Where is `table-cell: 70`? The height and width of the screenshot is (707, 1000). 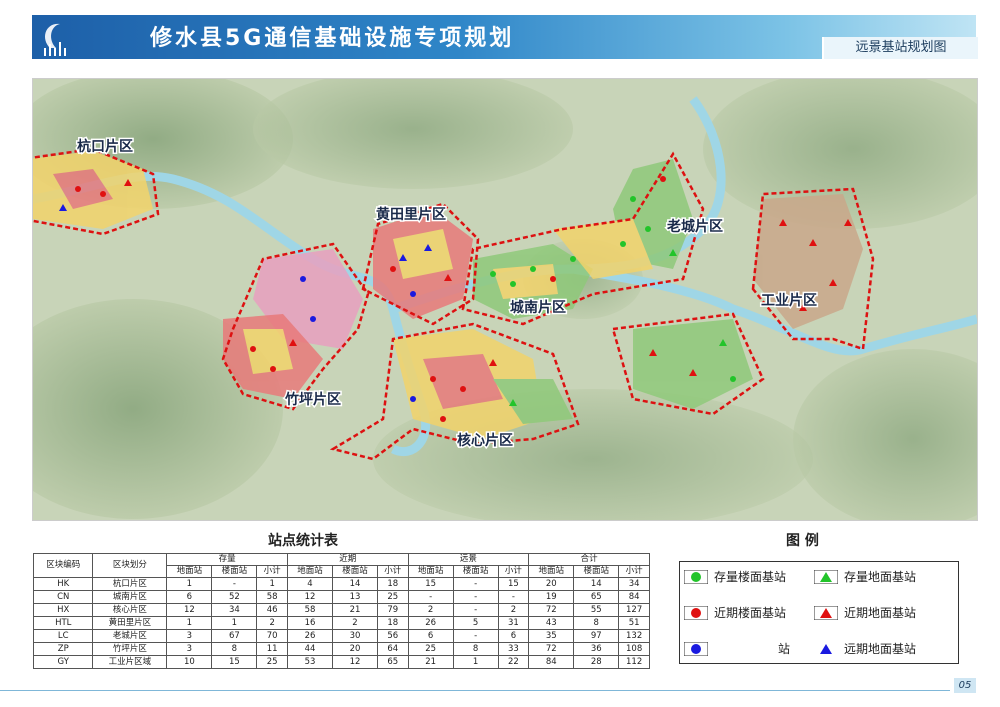 table-cell: 70 is located at coordinates (272, 636).